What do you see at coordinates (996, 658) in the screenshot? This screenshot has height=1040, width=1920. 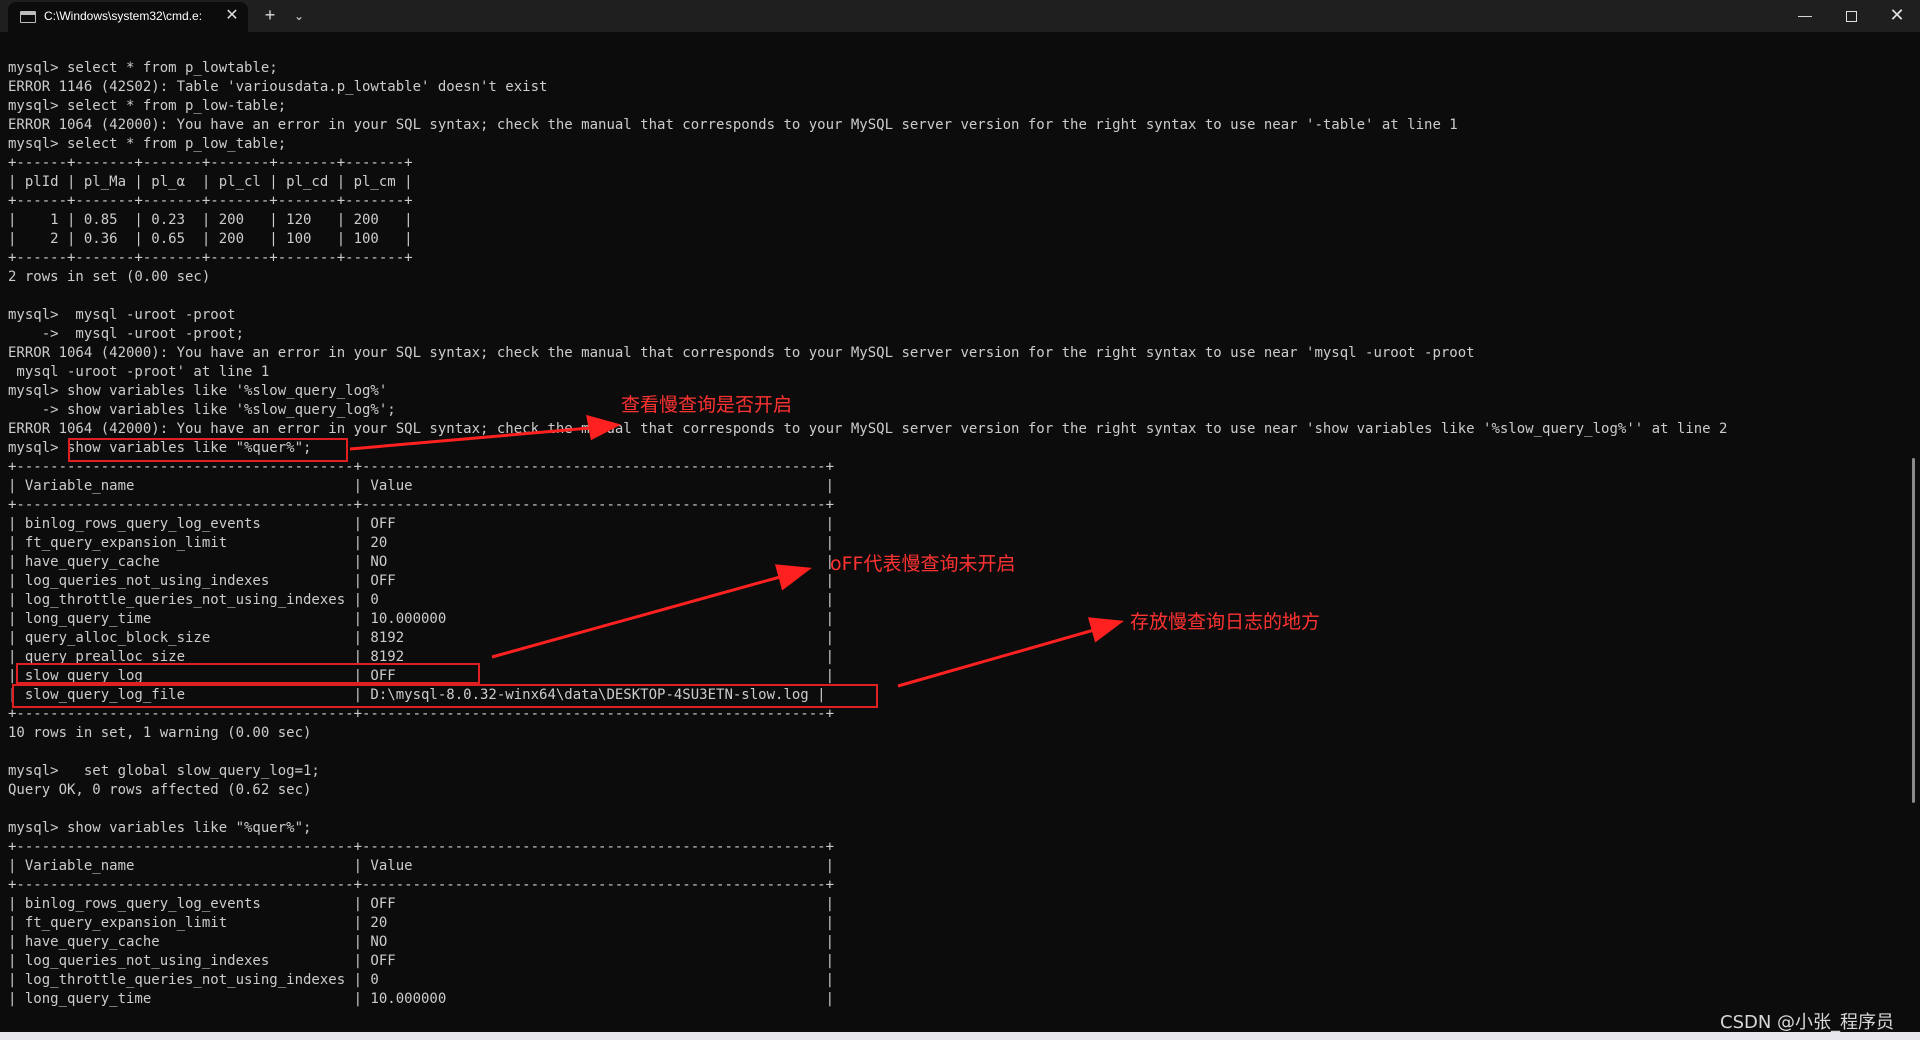 I see `arrow-to-location-note` at bounding box center [996, 658].